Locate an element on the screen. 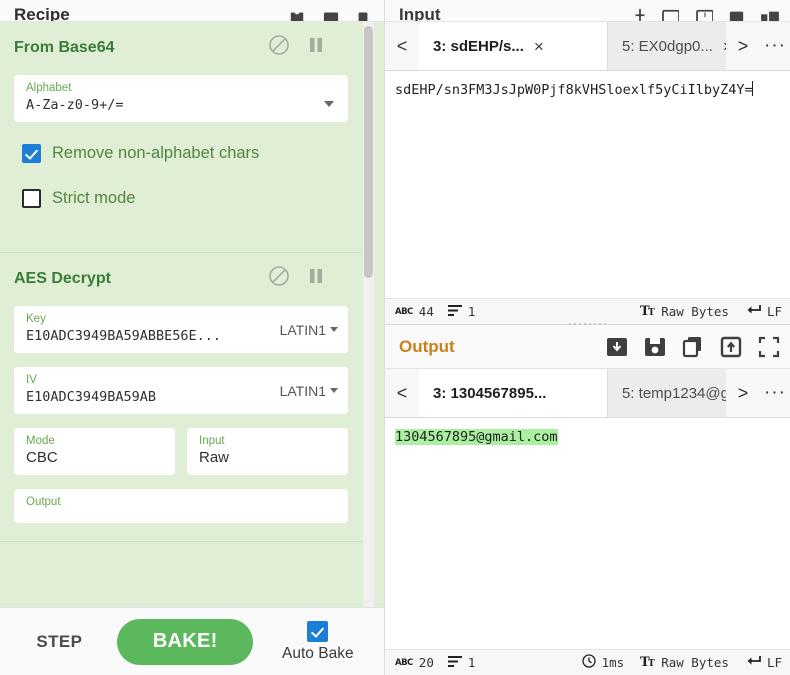  auto-bake-checkbox is located at coordinates (318, 631).